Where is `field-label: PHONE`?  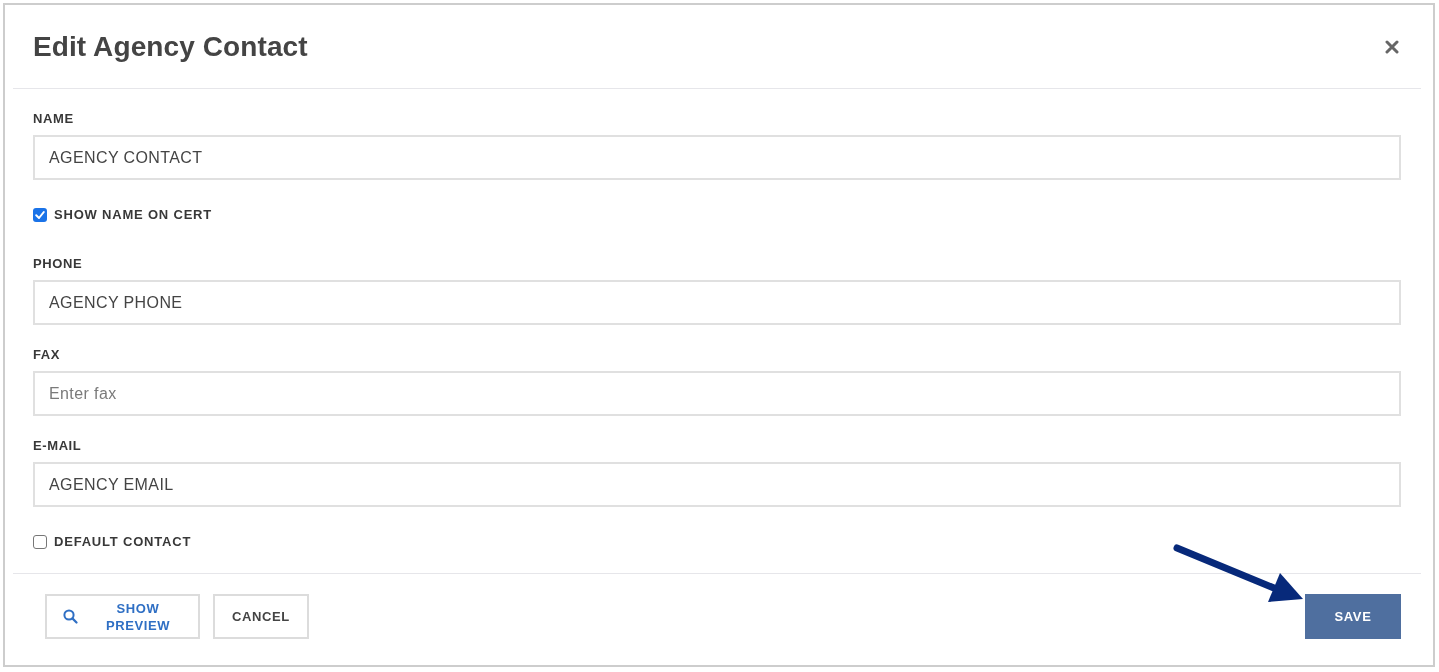 field-label: PHONE is located at coordinates (58, 264).